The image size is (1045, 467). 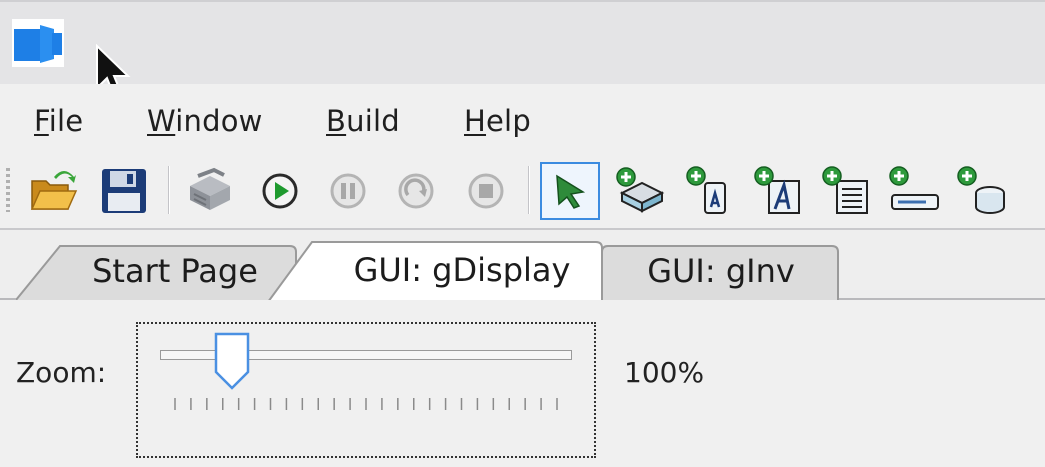 What do you see at coordinates (210, 188) in the screenshot?
I see `compile-icon` at bounding box center [210, 188].